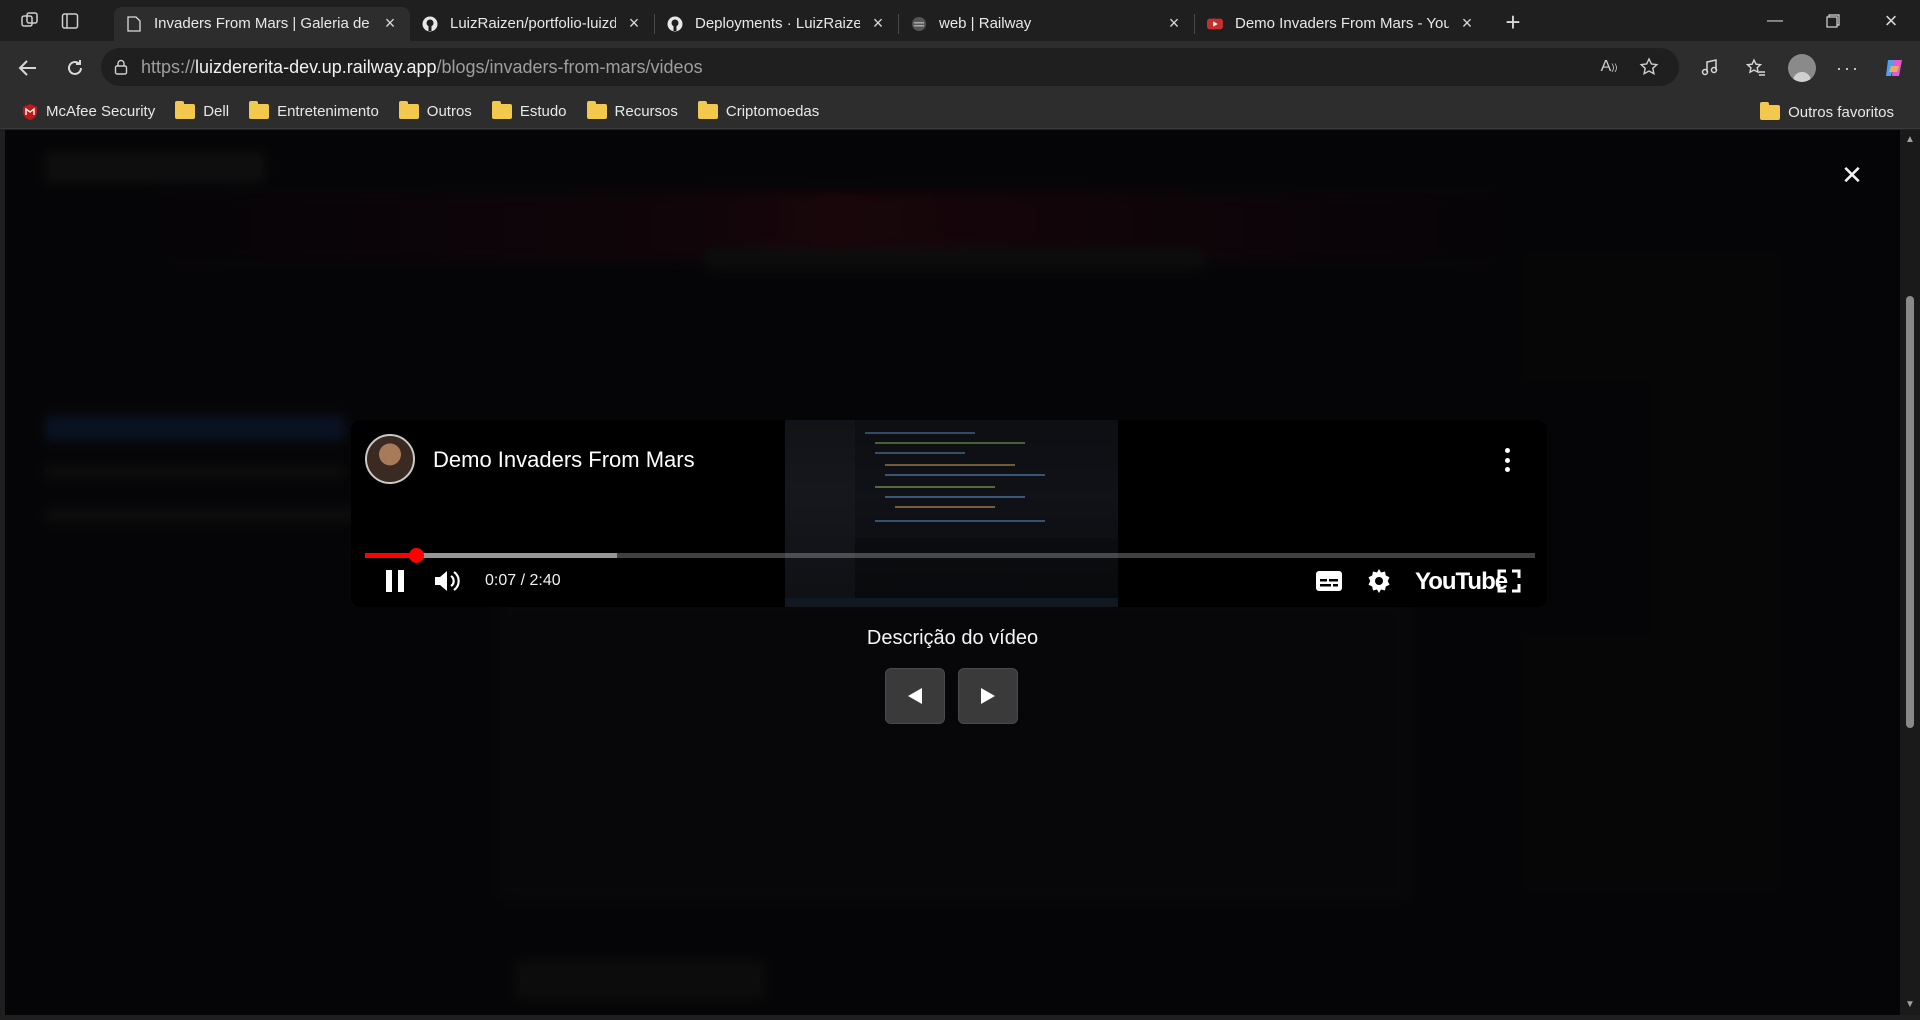 The width and height of the screenshot is (1920, 1020). I want to click on refresh-icon, so click(75, 68).